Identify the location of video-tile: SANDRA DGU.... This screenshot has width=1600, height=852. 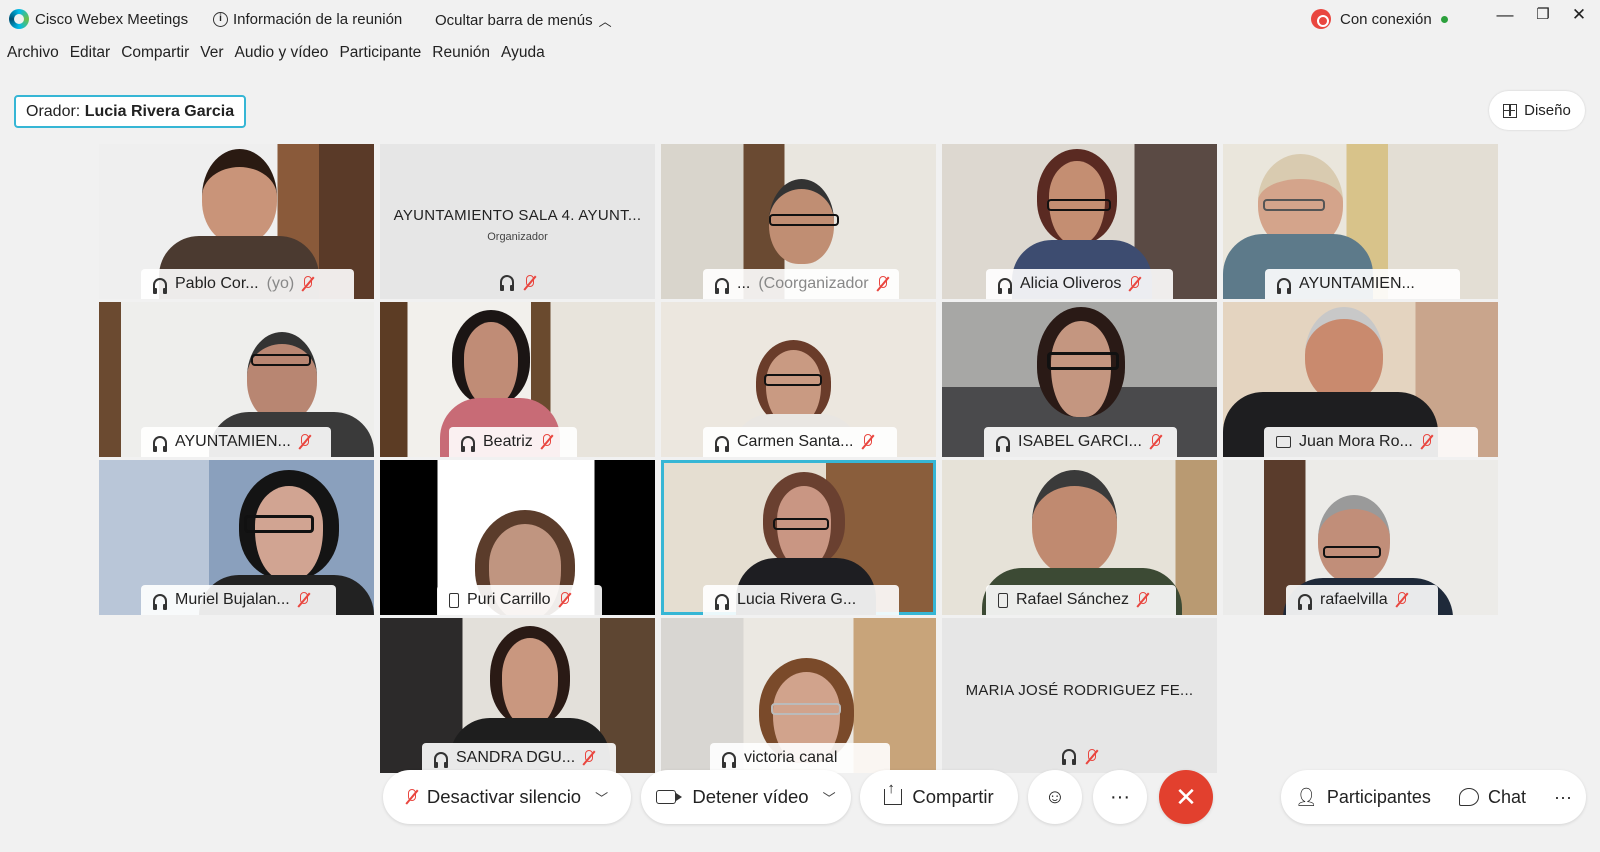
(517, 695).